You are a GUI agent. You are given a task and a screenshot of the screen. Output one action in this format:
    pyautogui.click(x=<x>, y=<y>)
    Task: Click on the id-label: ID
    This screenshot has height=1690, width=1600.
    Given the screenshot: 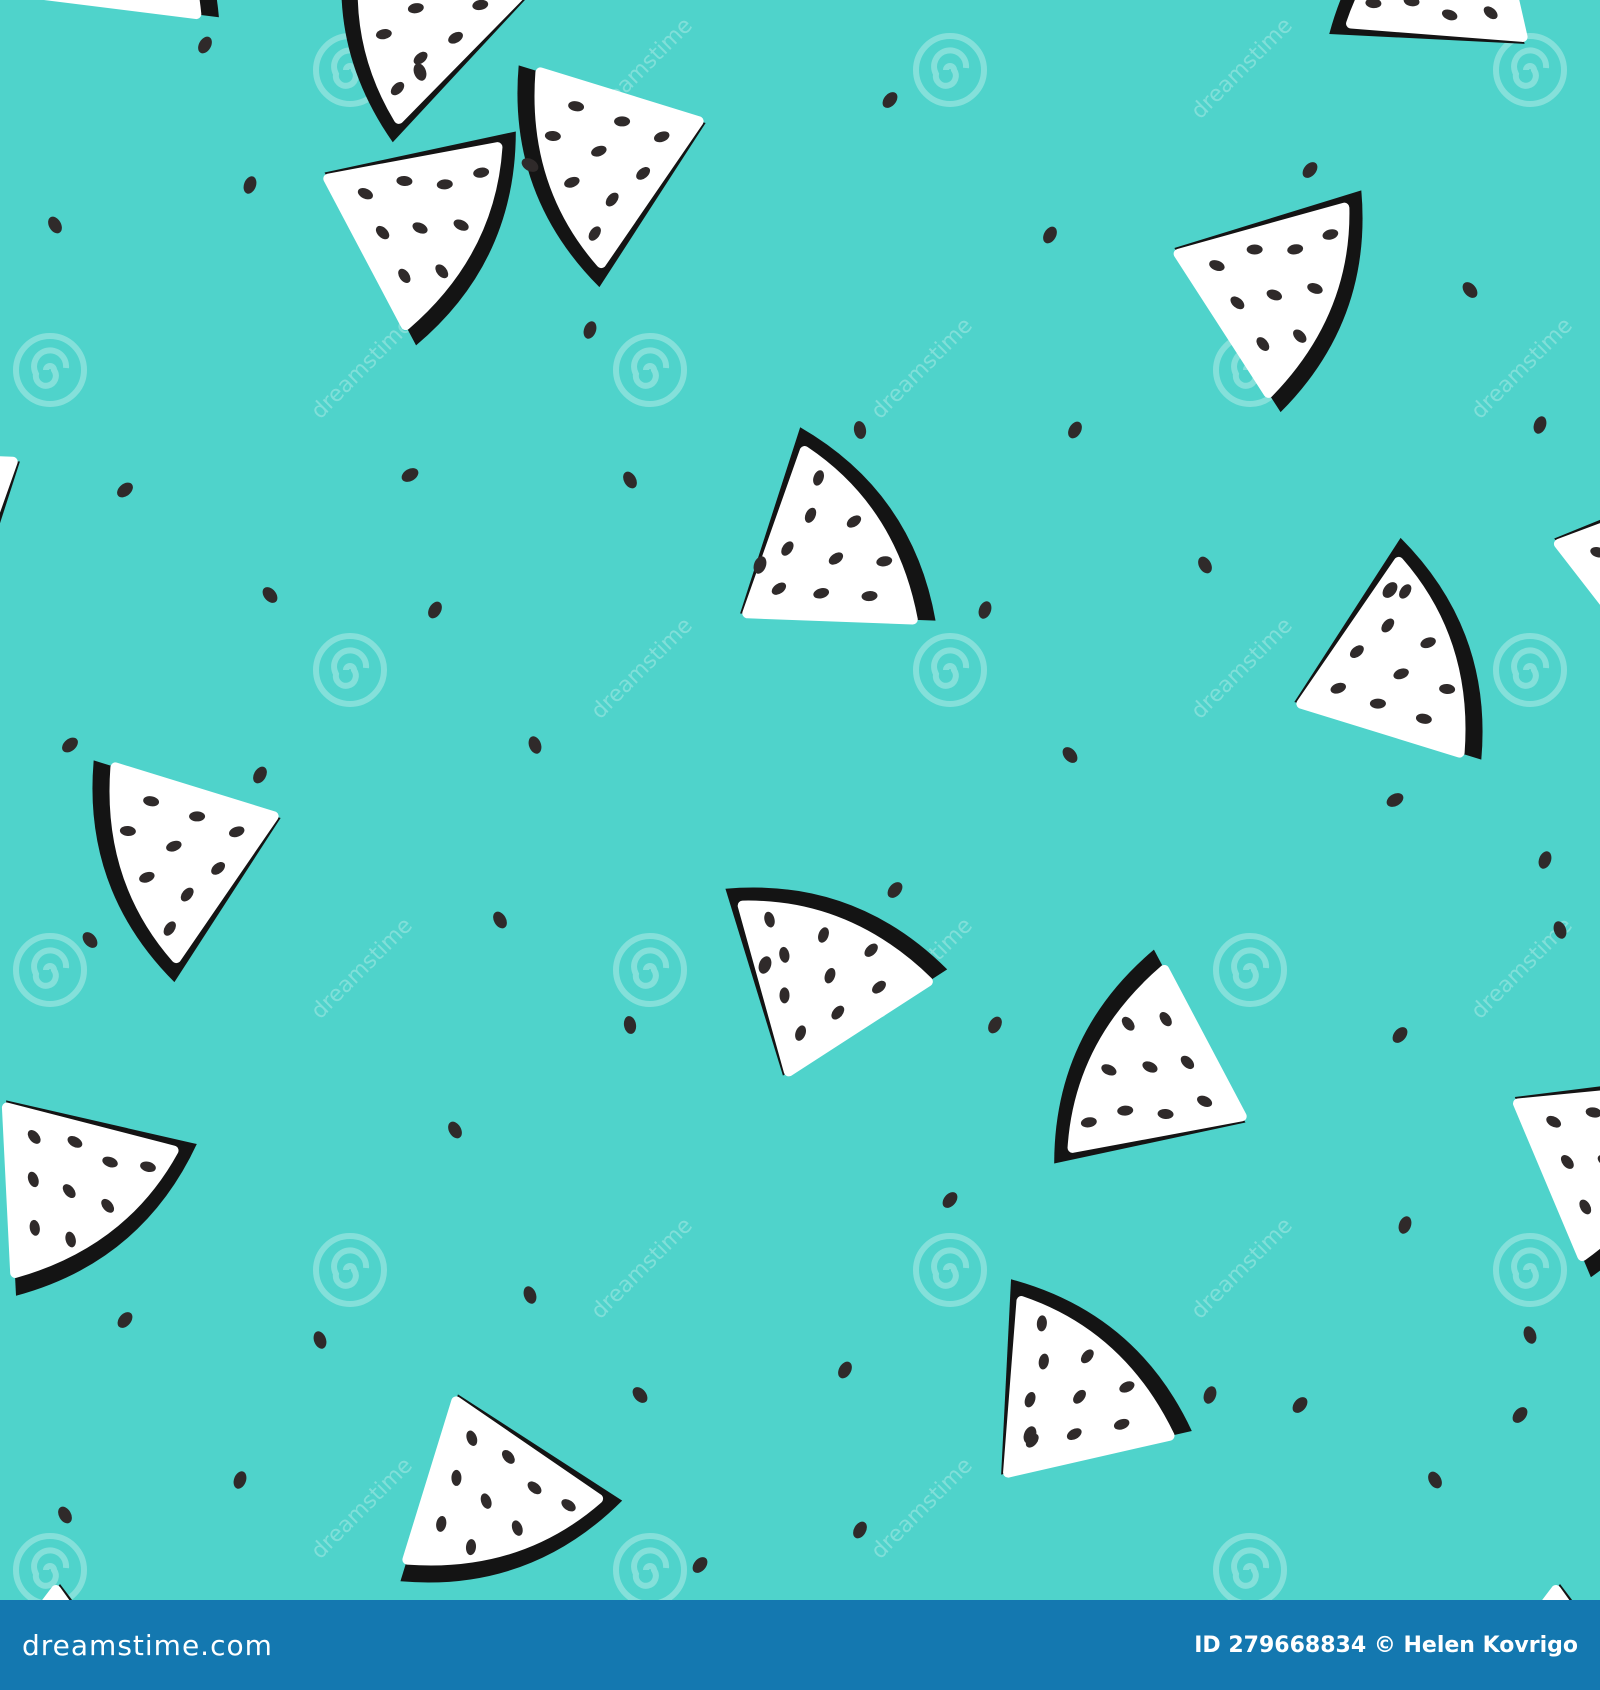 What is the action you would take?
    pyautogui.click(x=1207, y=1645)
    